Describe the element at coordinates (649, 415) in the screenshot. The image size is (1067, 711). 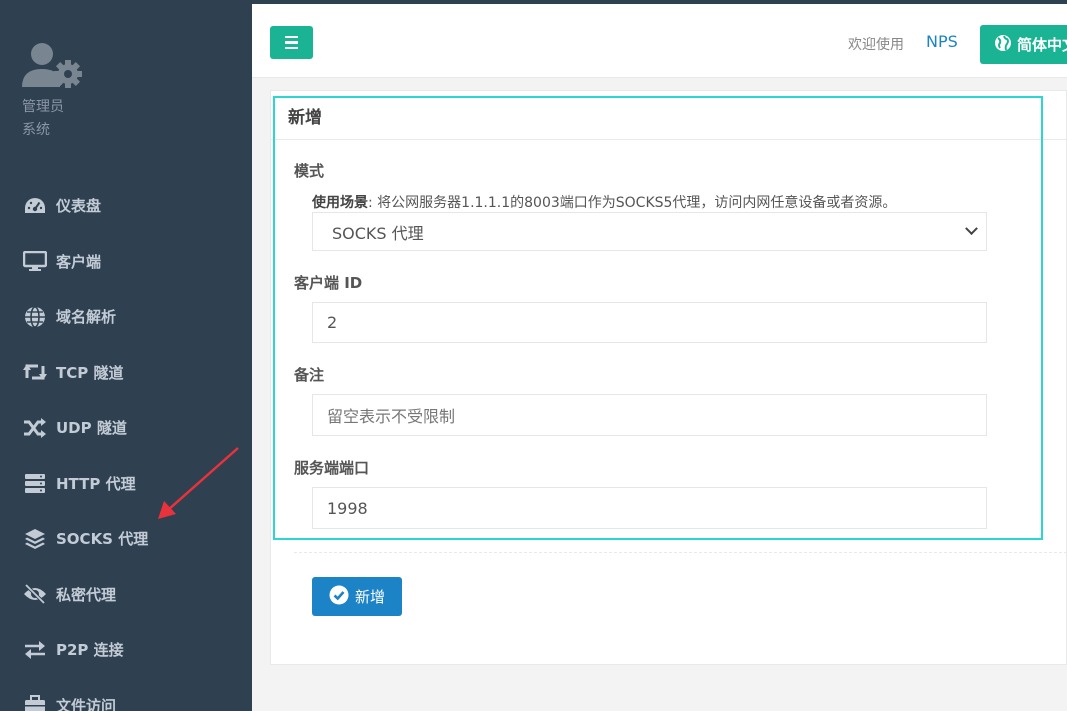
I see `remark-input: 留空表示不受限制` at that location.